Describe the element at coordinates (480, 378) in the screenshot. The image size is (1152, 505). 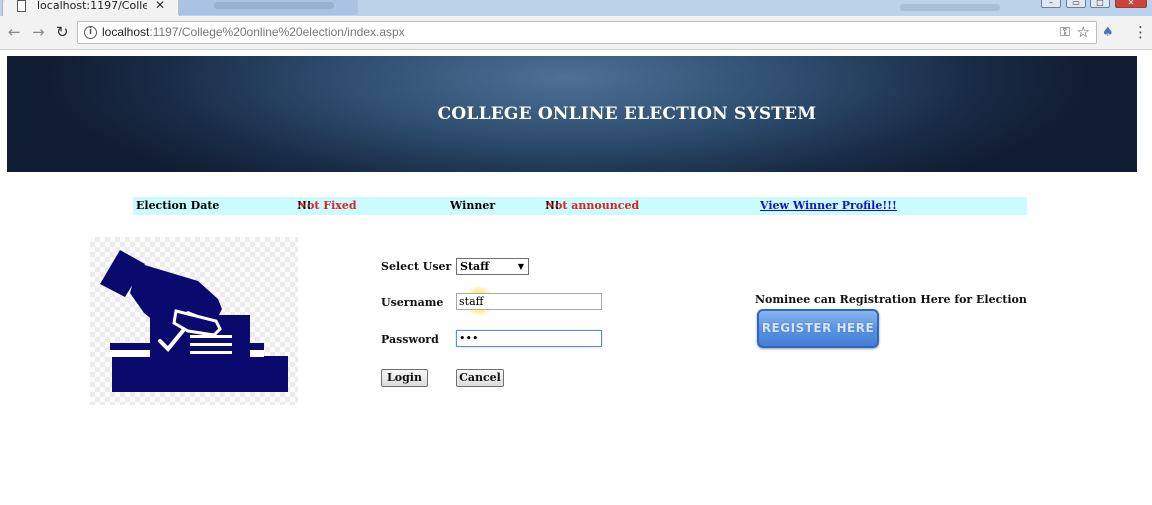
I see `cancel-button: Cancel` at that location.